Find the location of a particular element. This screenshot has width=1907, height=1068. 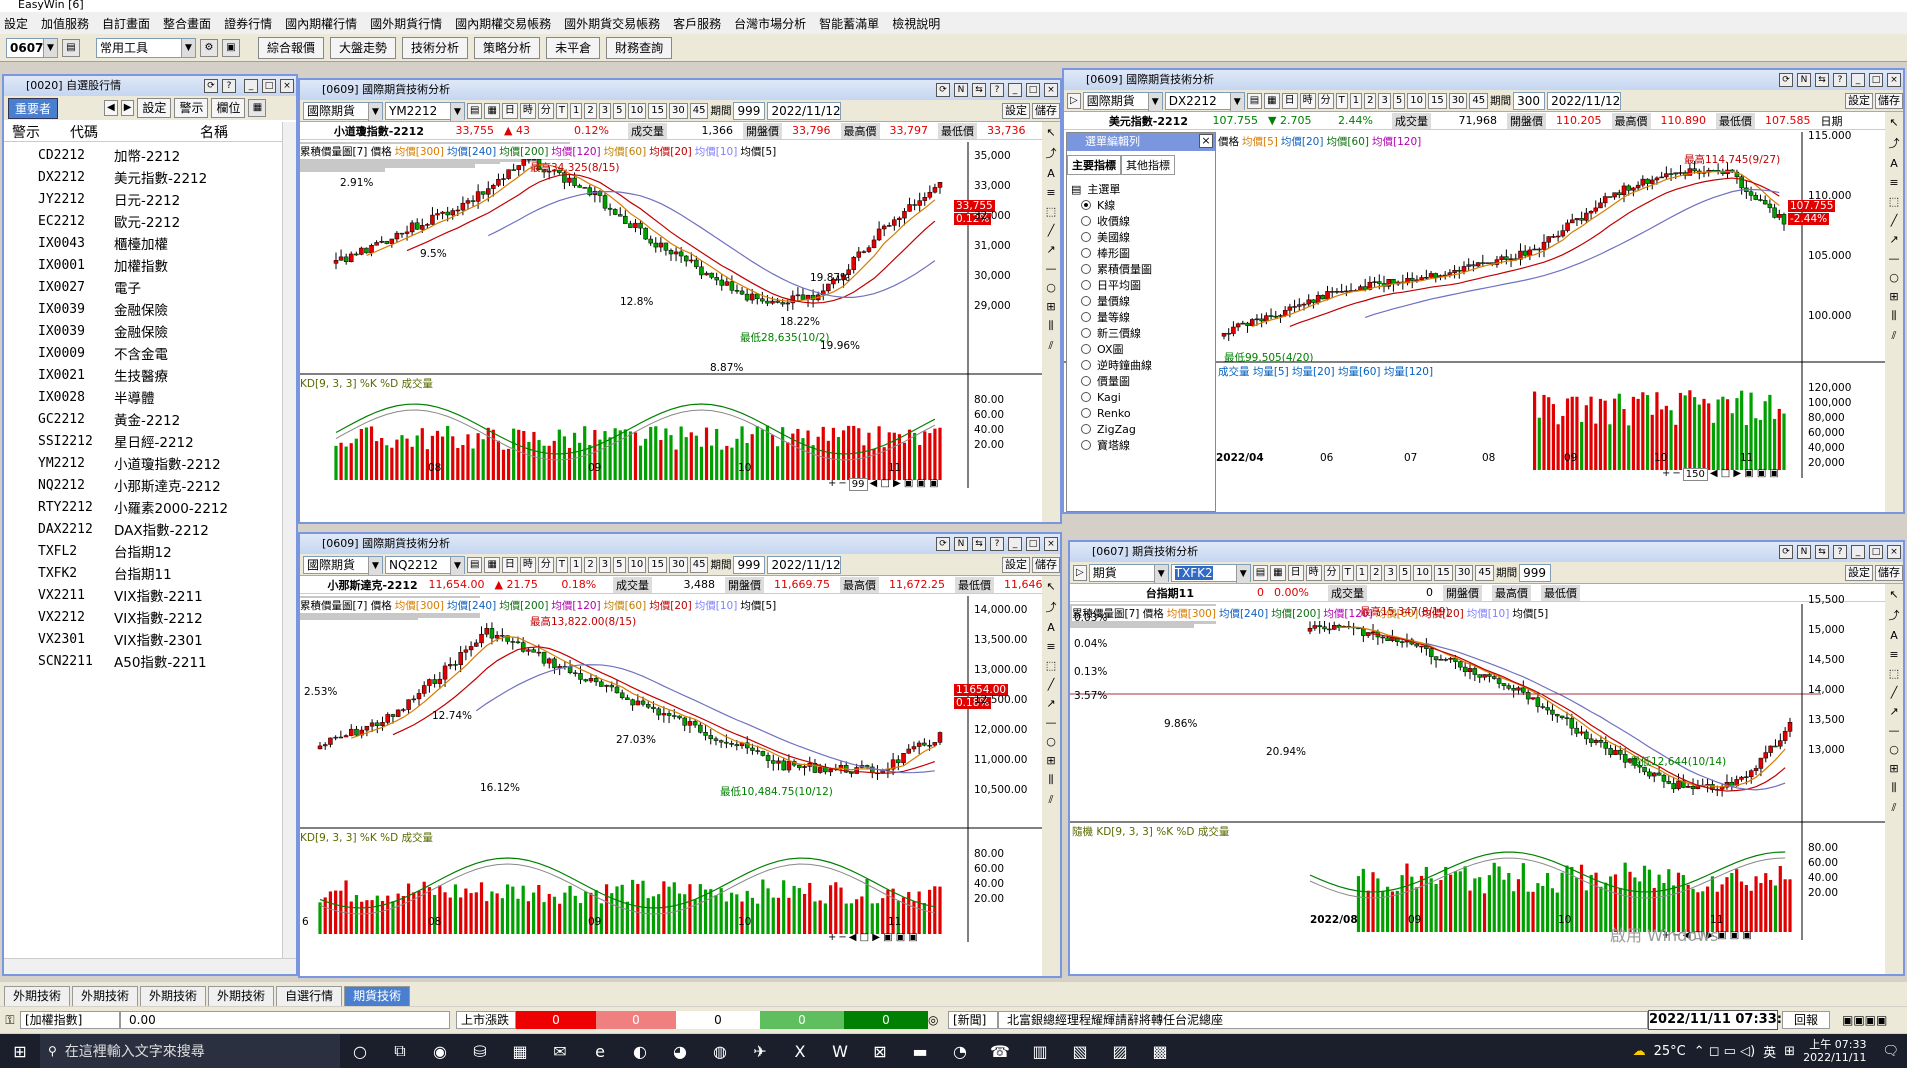

bottom-tab-1: 外期技術 is located at coordinates (105, 996).